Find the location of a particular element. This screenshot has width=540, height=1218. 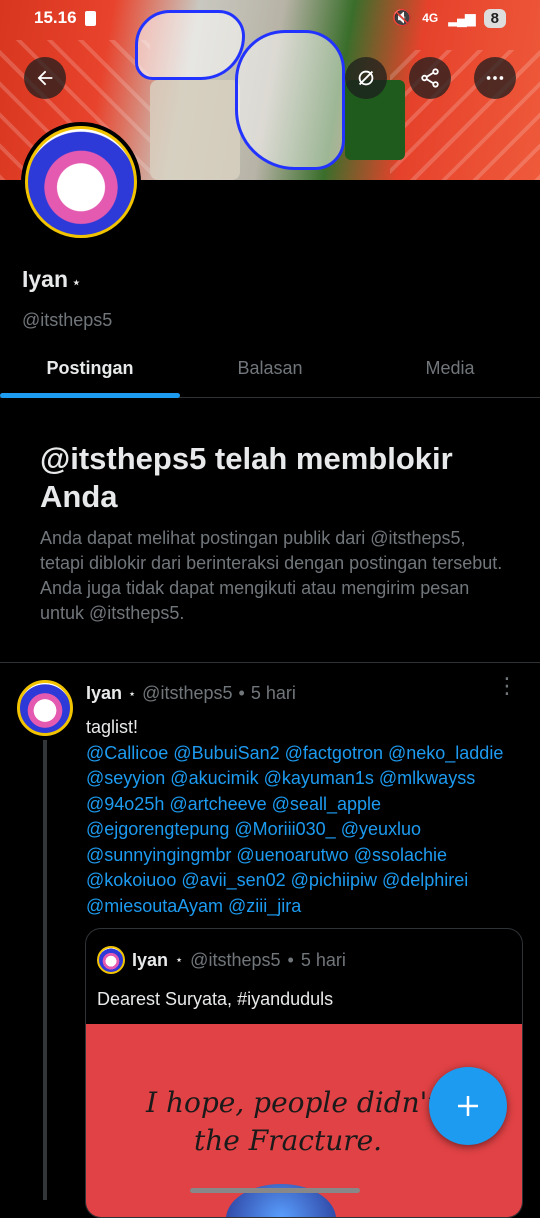

share-button is located at coordinates (430, 78).